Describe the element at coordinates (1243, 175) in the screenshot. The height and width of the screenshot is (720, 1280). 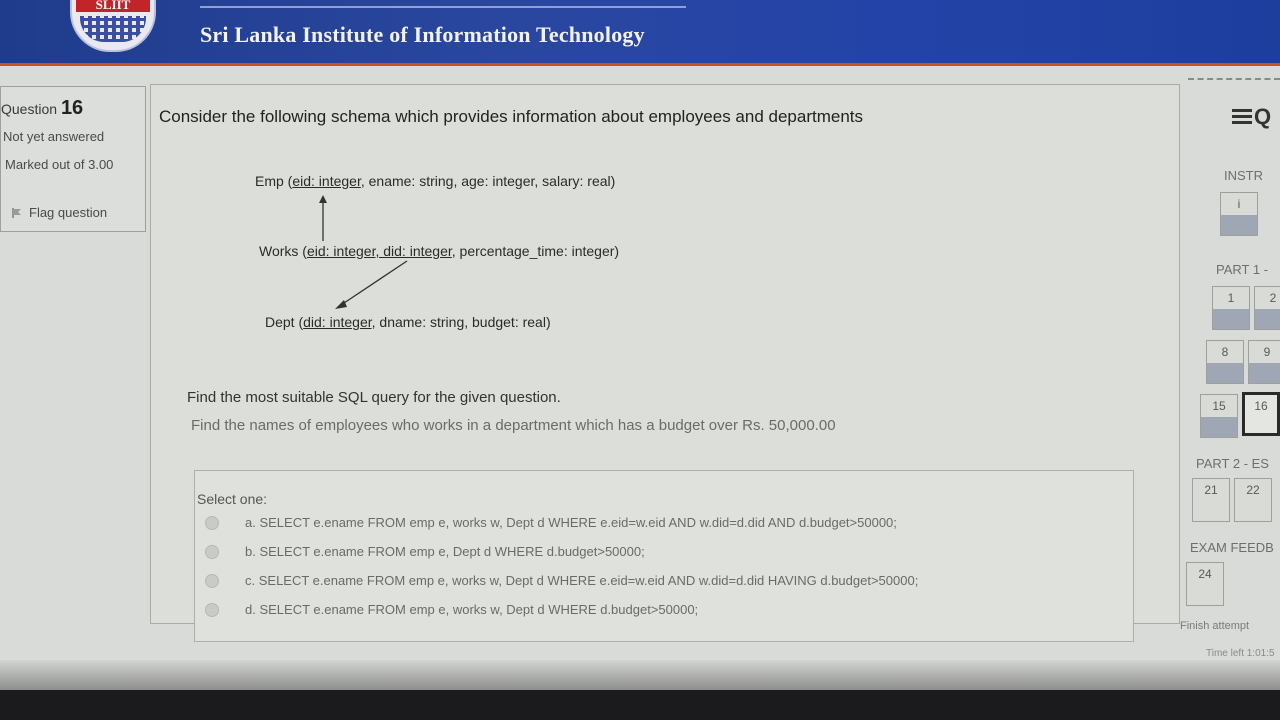
I see `instructions-label: INSTR` at that location.